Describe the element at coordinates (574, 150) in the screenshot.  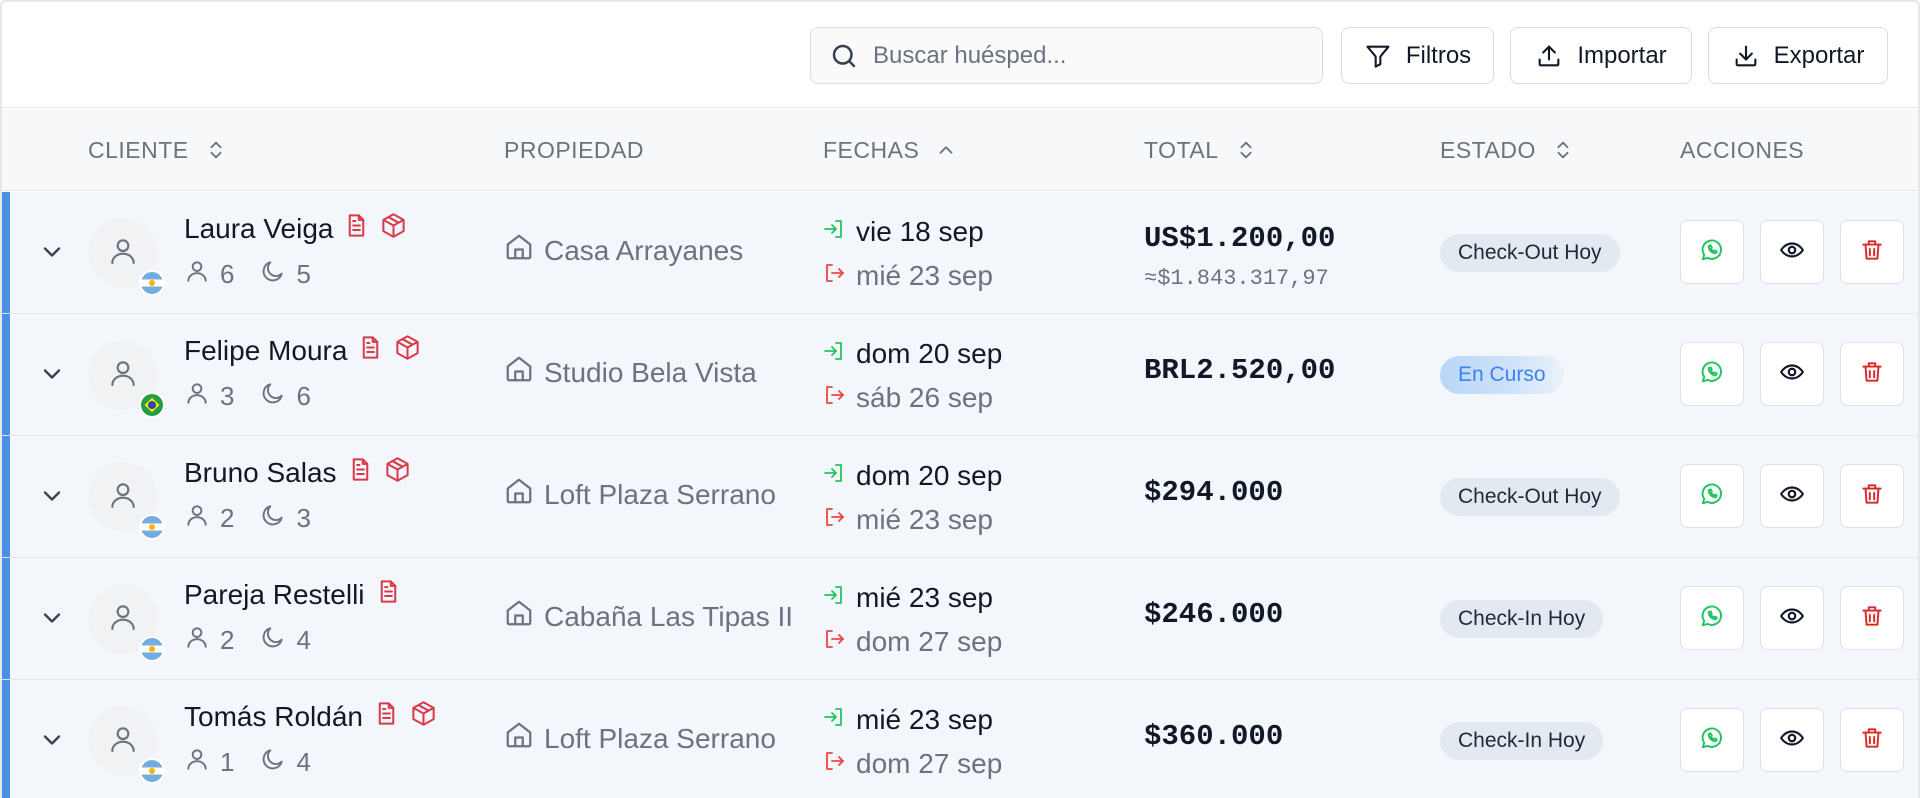
I see `column-header-property: PROPIEDAD` at that location.